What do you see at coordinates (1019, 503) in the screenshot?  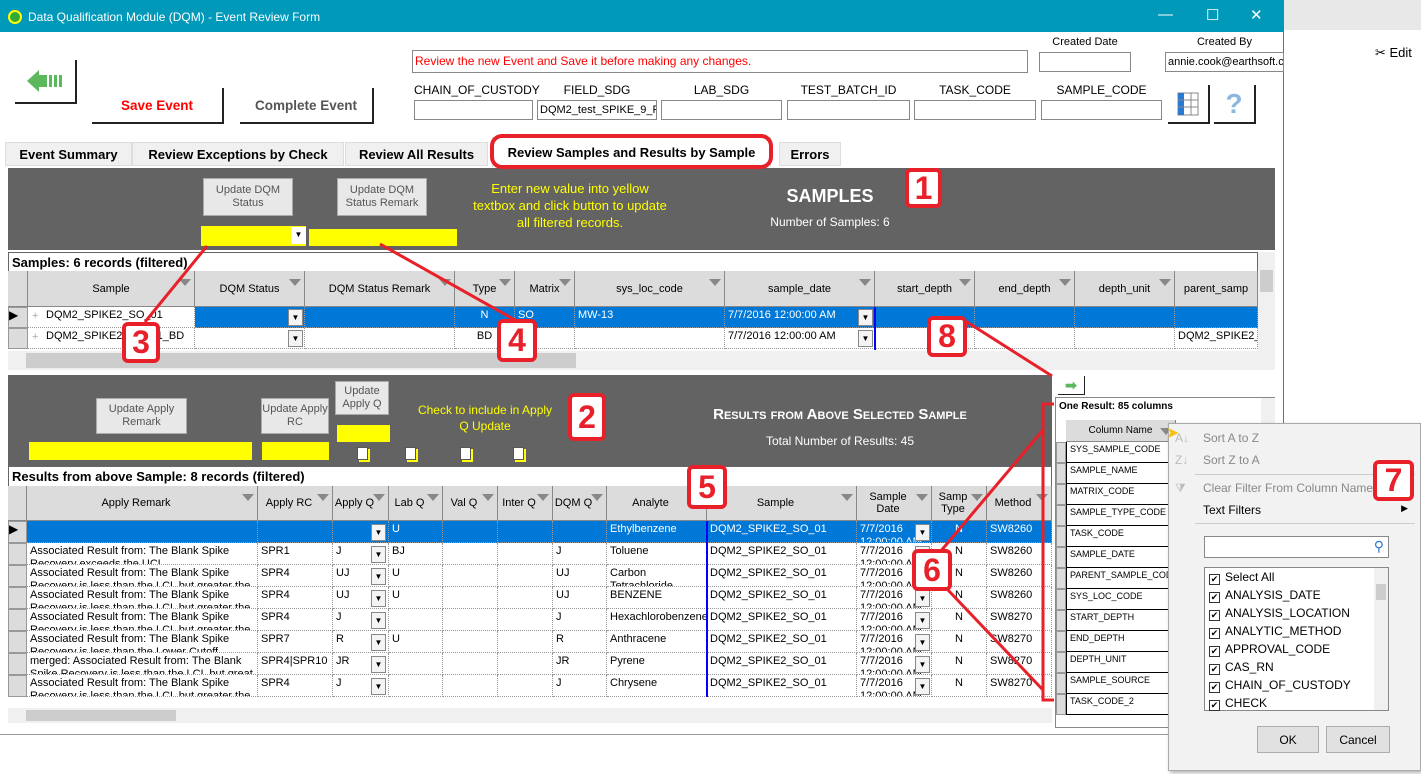 I see `results-col-method: Method` at bounding box center [1019, 503].